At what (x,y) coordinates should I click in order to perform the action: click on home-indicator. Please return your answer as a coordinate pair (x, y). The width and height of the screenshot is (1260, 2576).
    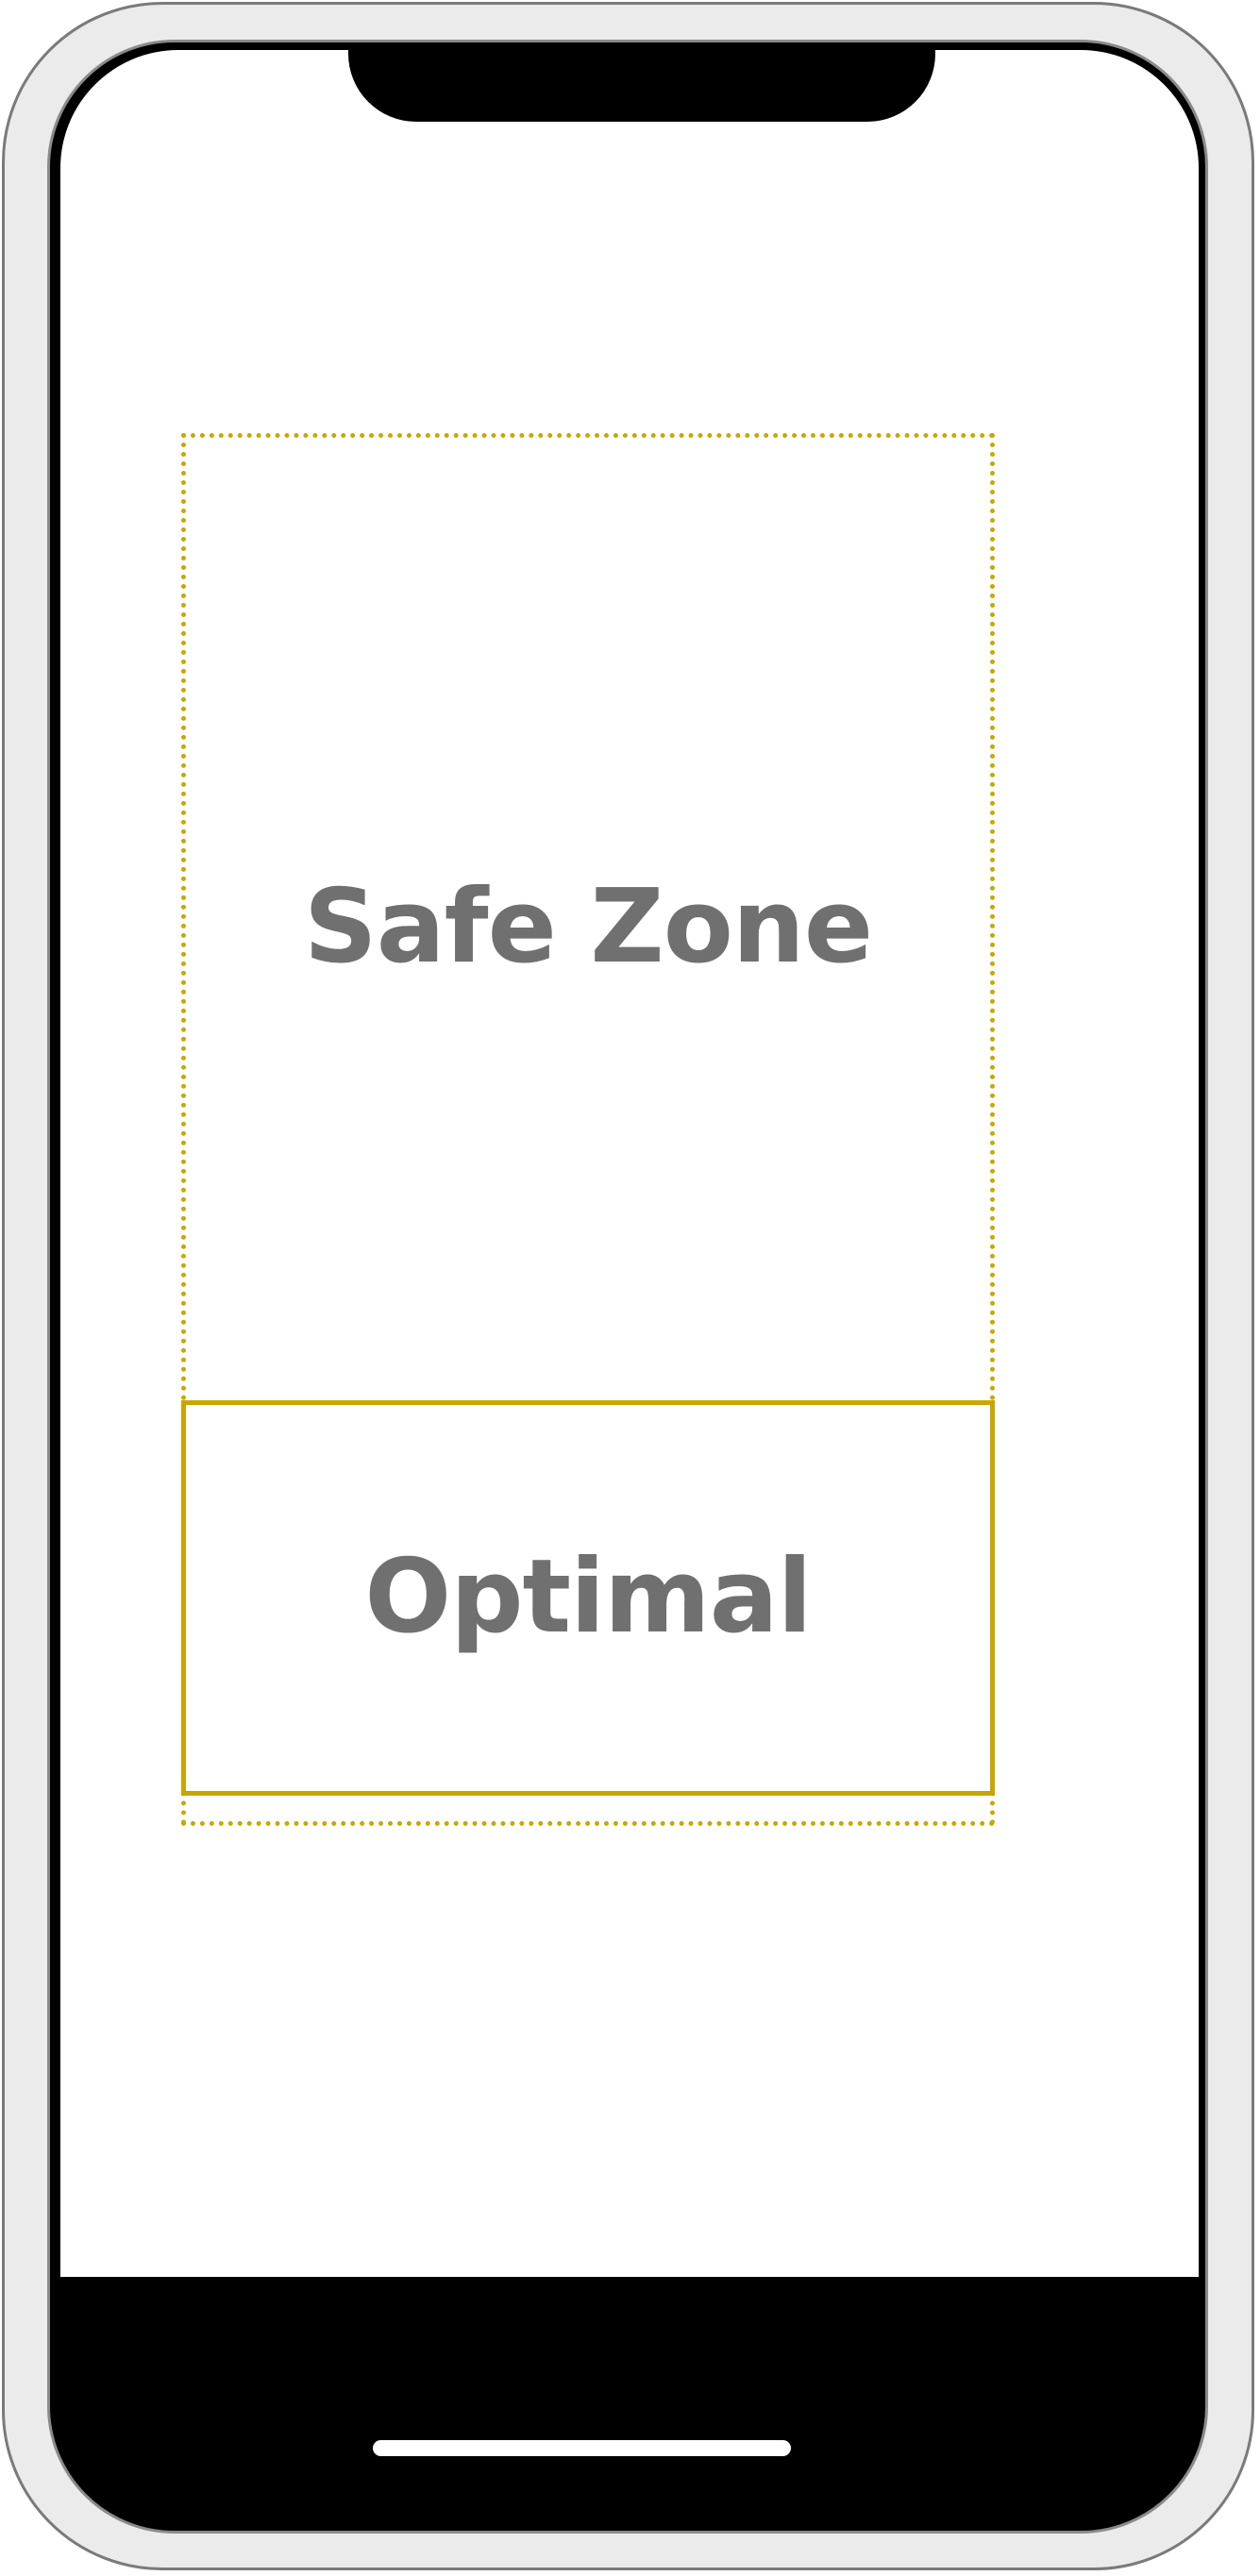
    Looking at the image, I should click on (582, 2448).